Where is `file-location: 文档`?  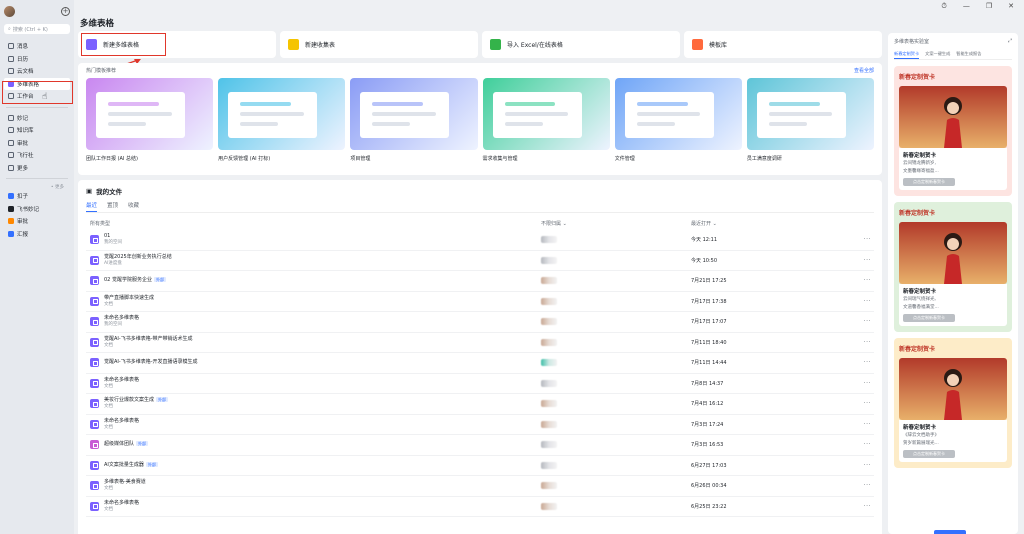 file-location: 文档 is located at coordinates (108, 345).